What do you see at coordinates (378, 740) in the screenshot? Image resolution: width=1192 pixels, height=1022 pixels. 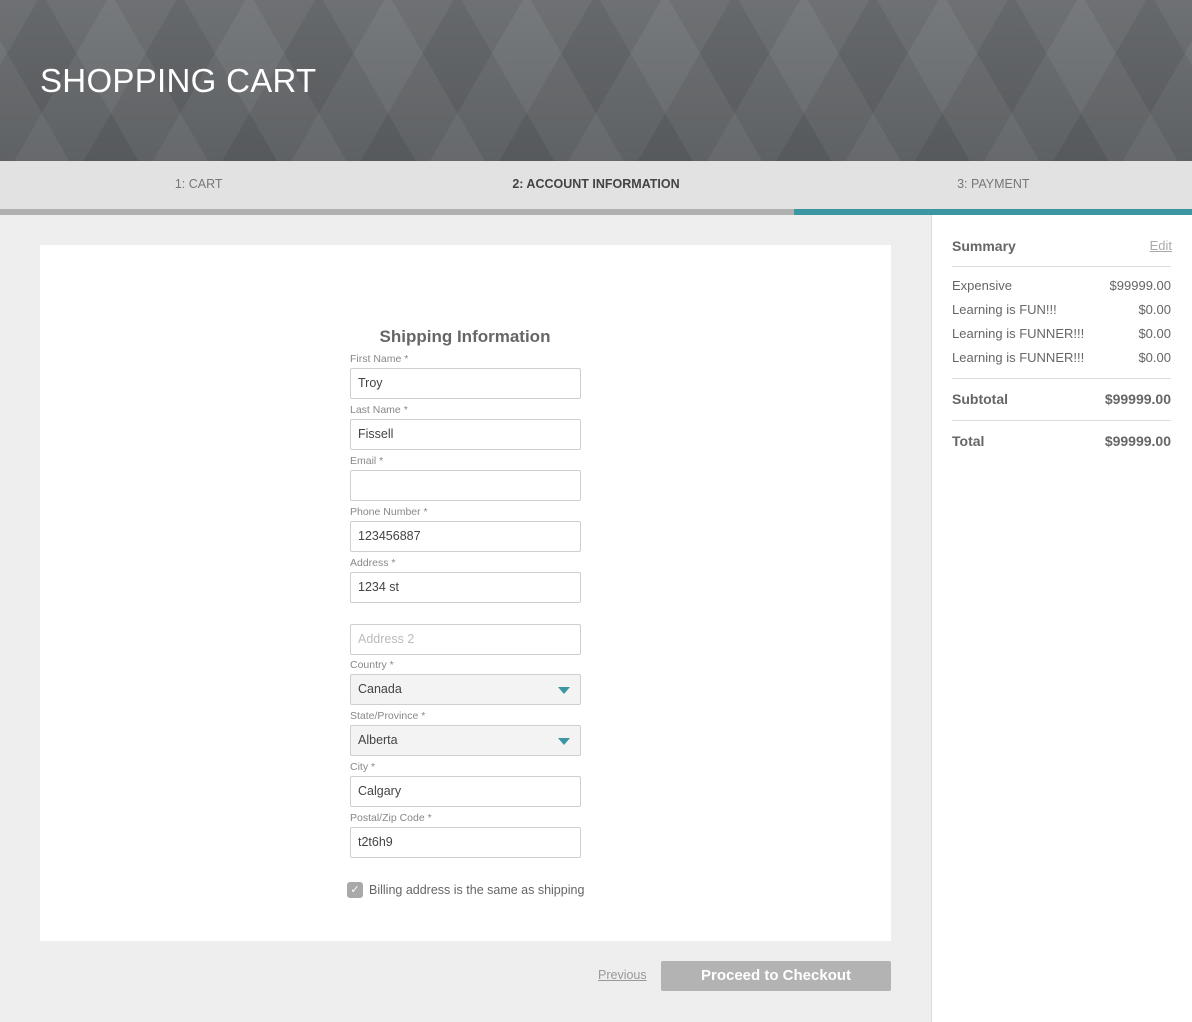 I see `state-value: Alberta` at bounding box center [378, 740].